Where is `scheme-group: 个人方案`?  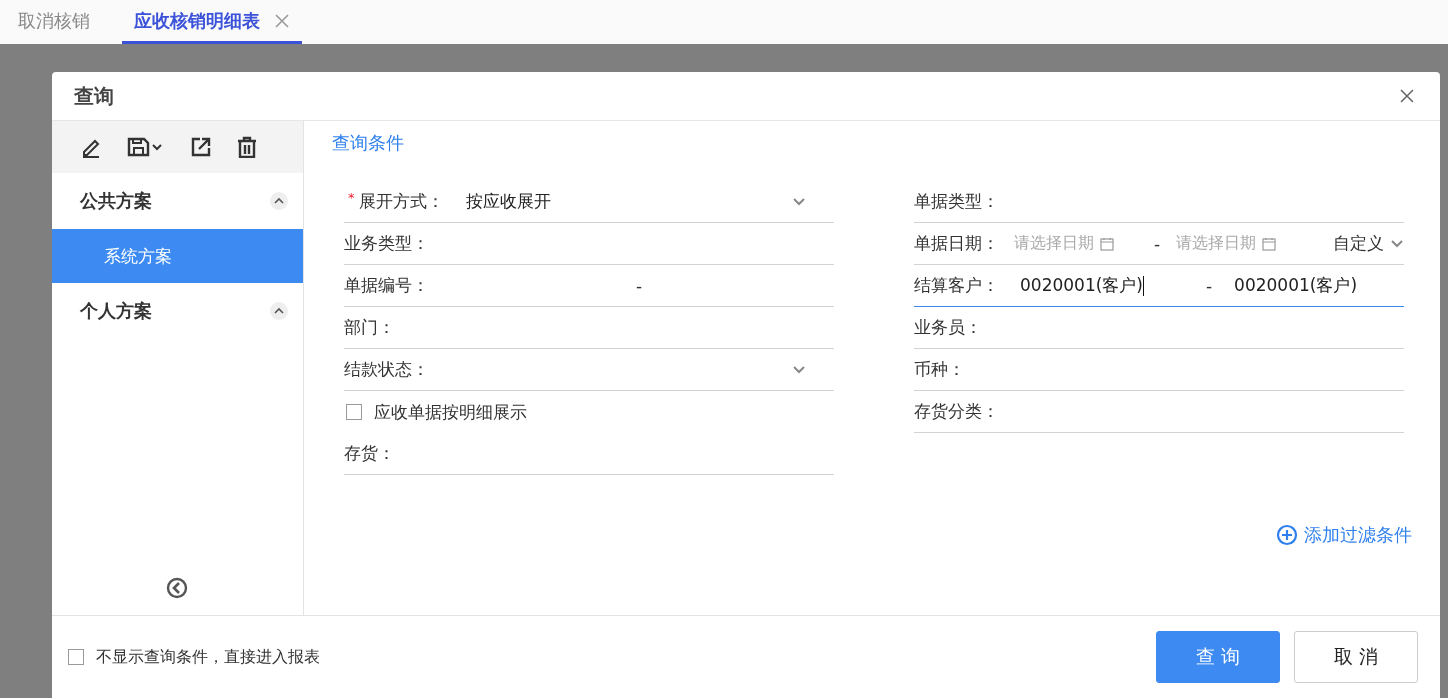 scheme-group: 个人方案 is located at coordinates (177, 311).